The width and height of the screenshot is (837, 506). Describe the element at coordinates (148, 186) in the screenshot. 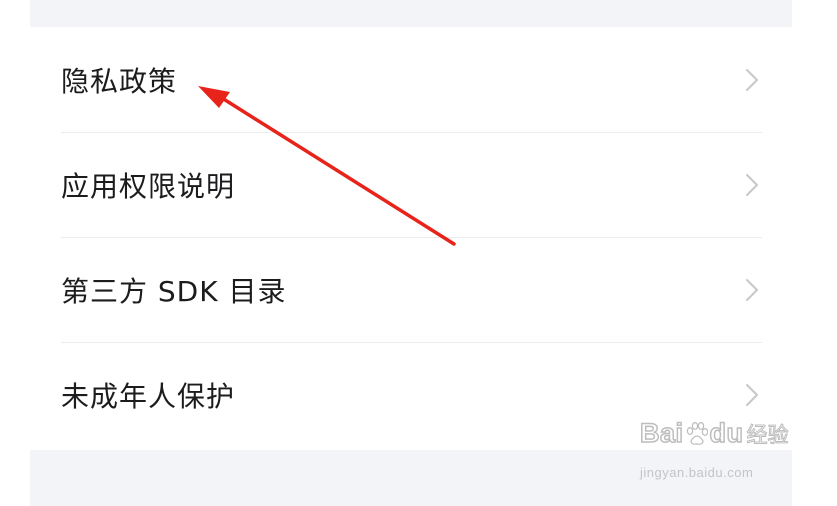

I see `row-label-app-permissions: 应用权限说明` at that location.